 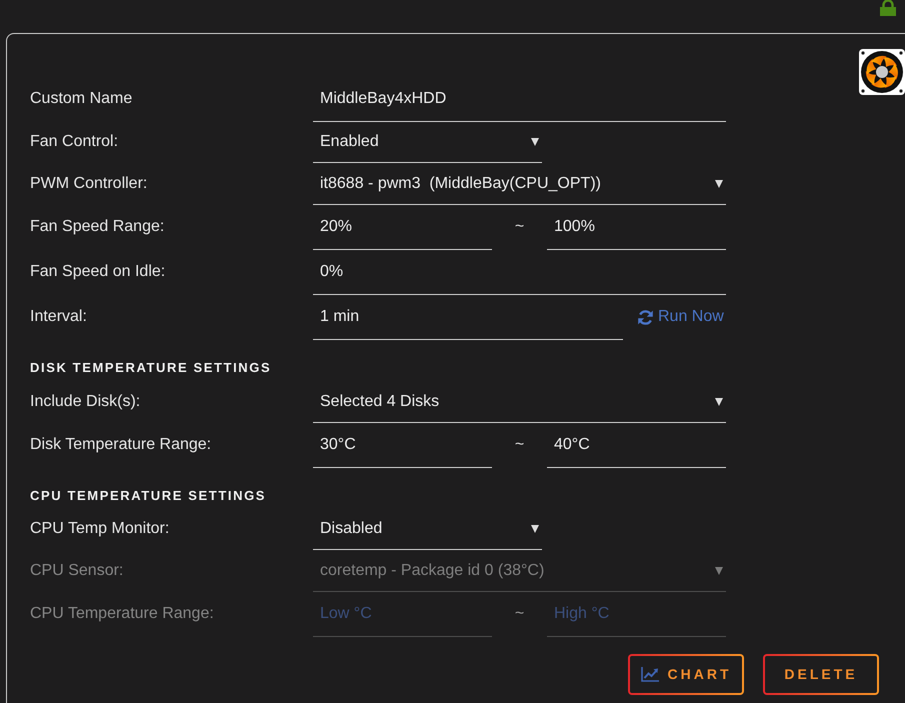 What do you see at coordinates (649, 674) in the screenshot?
I see `line-chart-icon` at bounding box center [649, 674].